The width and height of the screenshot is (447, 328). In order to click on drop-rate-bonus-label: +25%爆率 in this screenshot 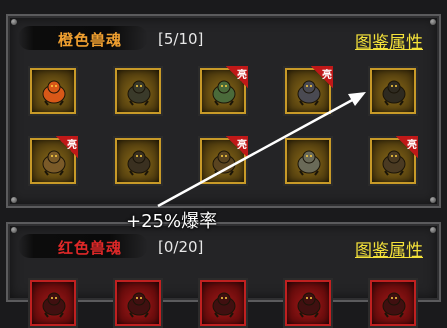, I will do `click(172, 221)`.